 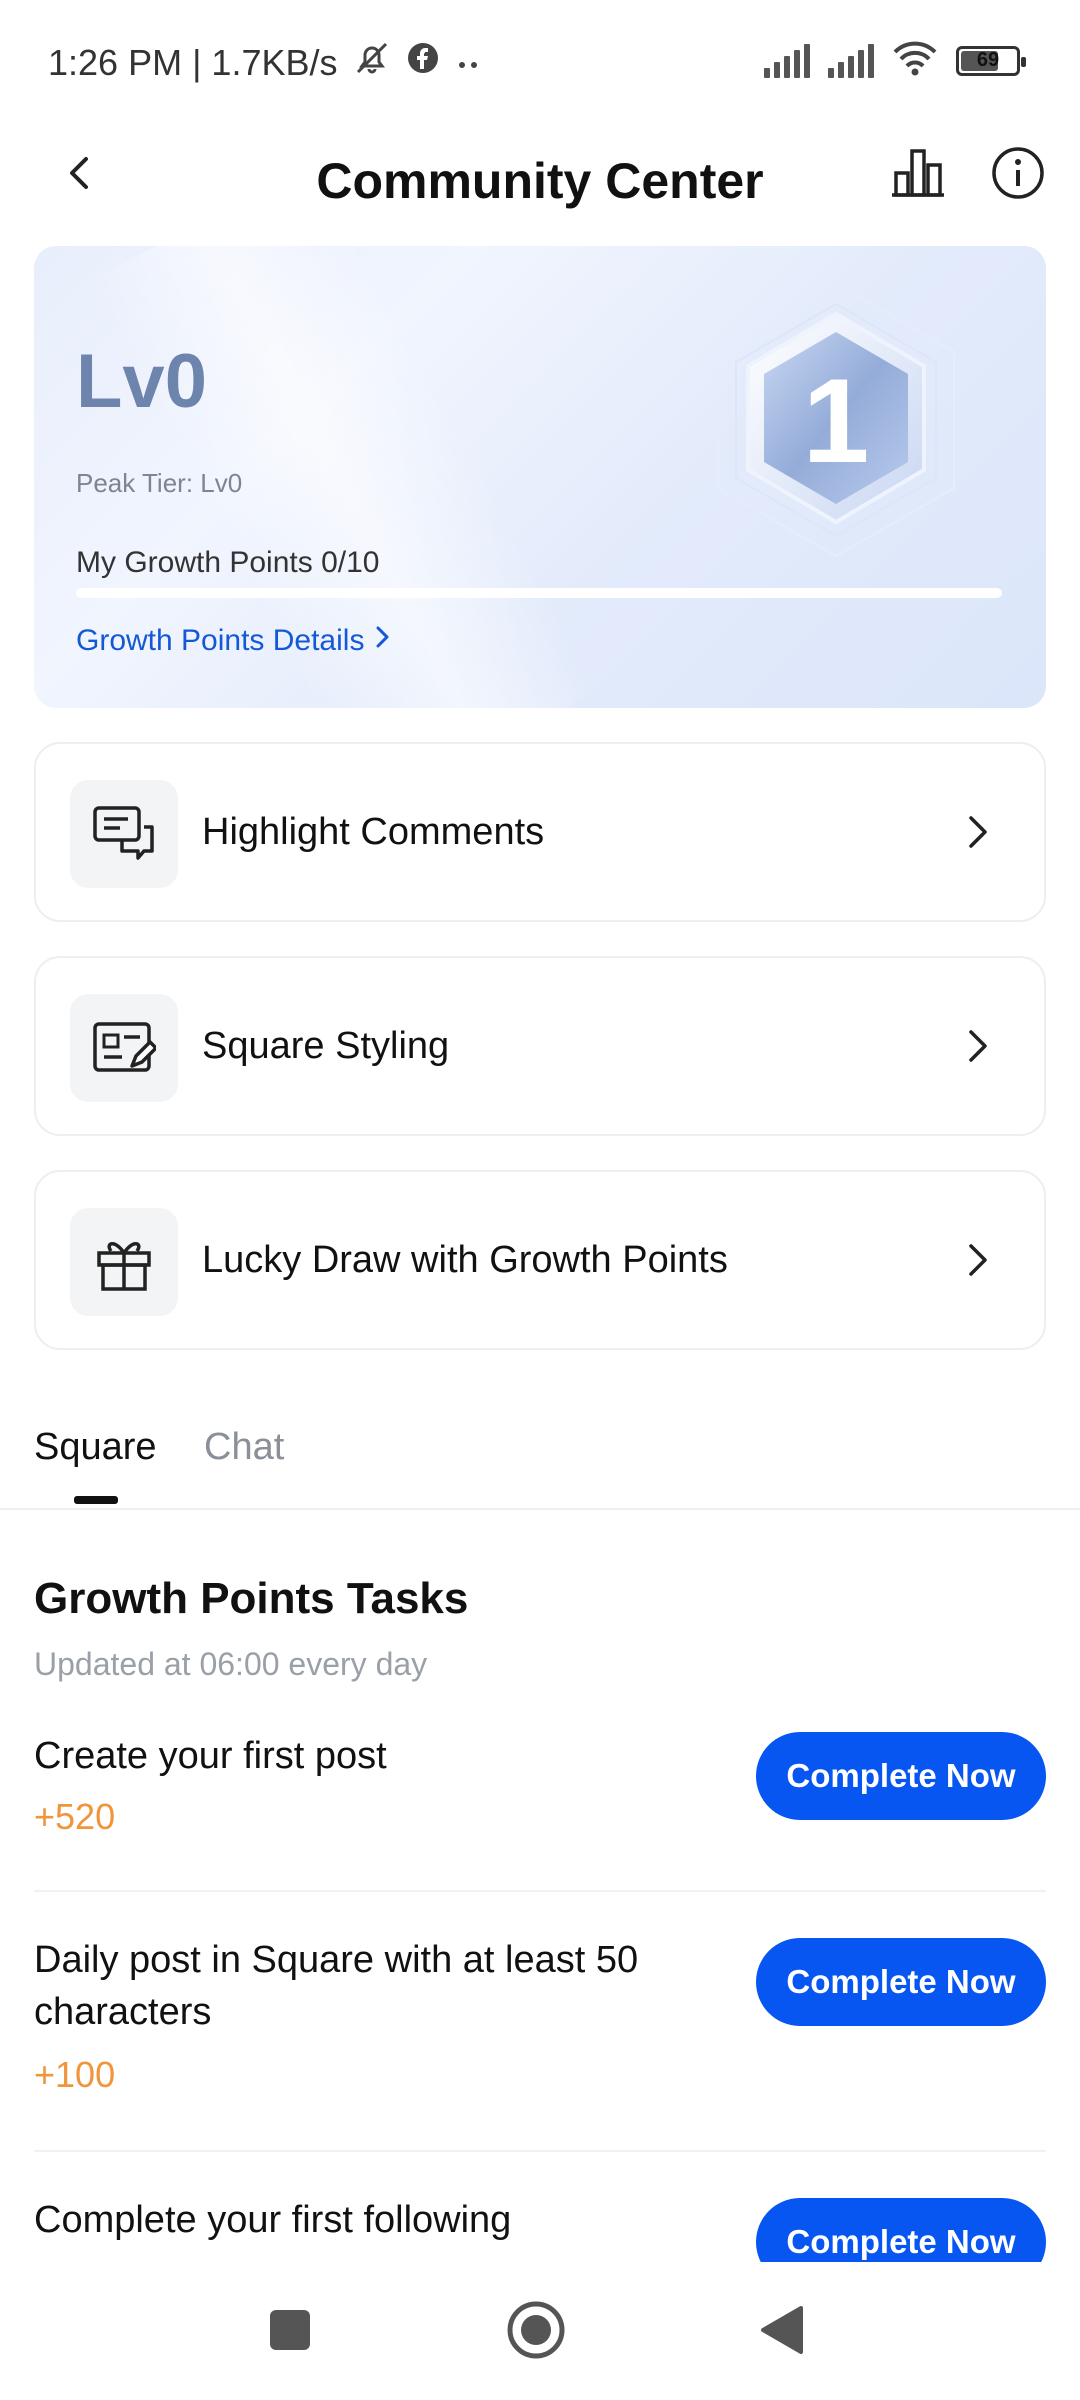 What do you see at coordinates (469, 63) in the screenshot?
I see `more-dots-icon` at bounding box center [469, 63].